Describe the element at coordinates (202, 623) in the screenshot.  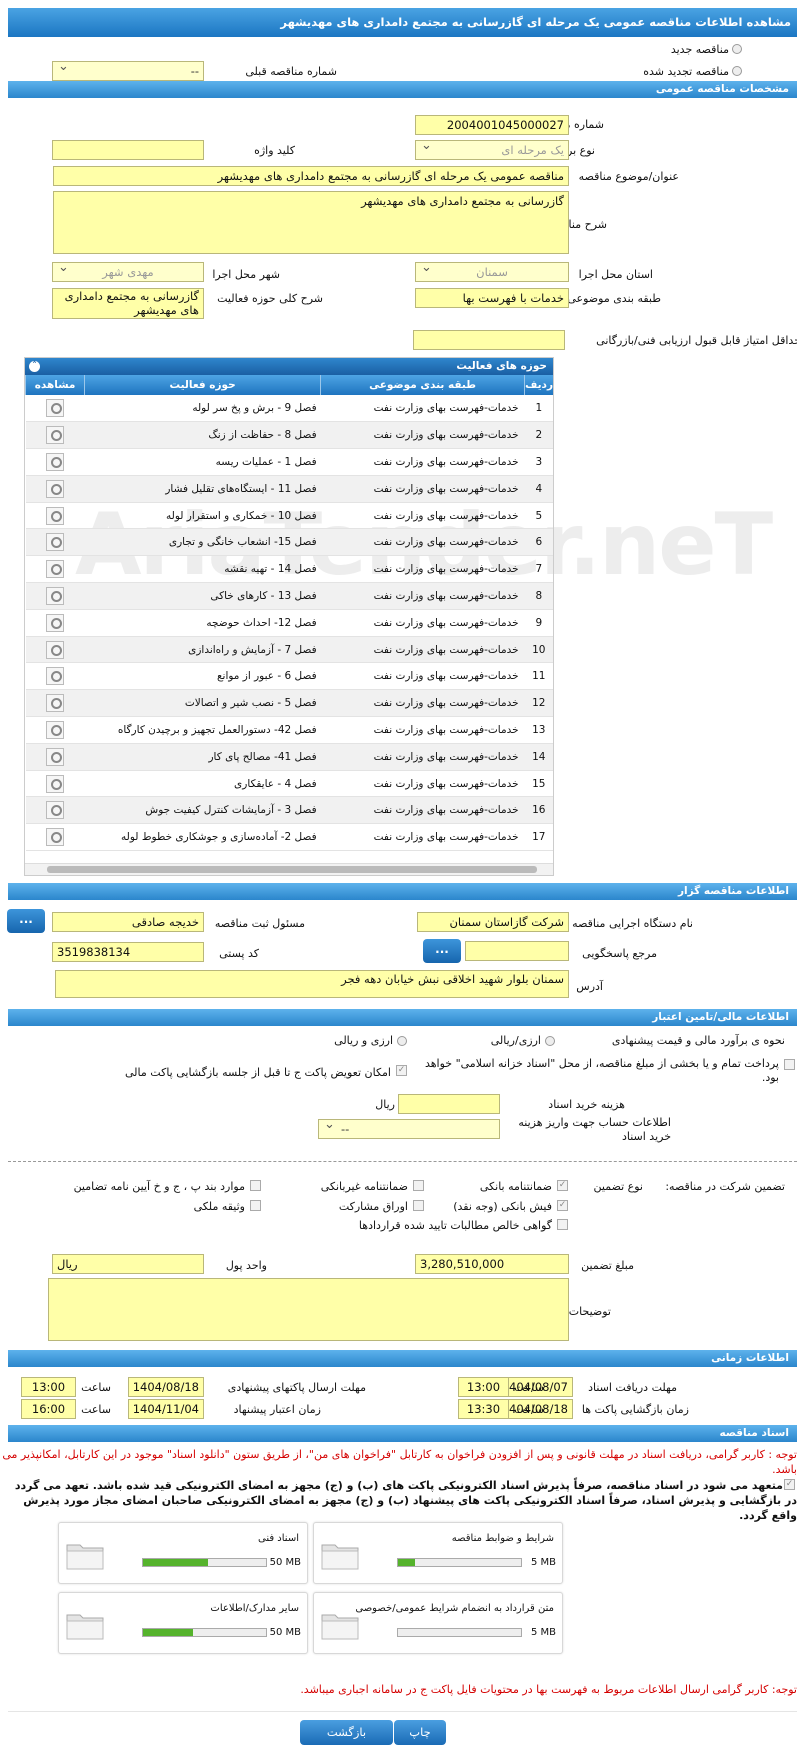
I see `row-area: فصل 12- احداث حوضچه` at that location.